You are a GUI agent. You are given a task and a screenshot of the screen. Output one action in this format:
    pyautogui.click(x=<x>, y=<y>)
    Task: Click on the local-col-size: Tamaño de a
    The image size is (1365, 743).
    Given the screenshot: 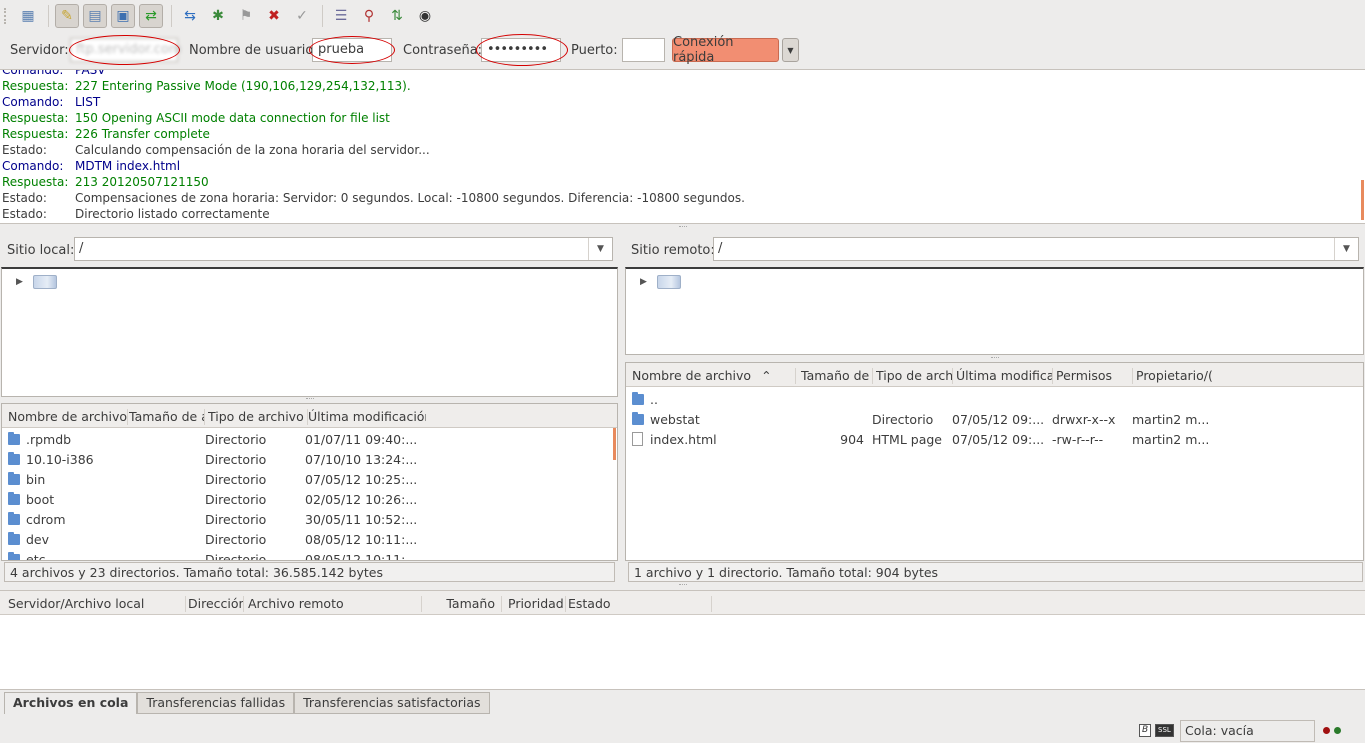 What is the action you would take?
    pyautogui.click(x=167, y=417)
    